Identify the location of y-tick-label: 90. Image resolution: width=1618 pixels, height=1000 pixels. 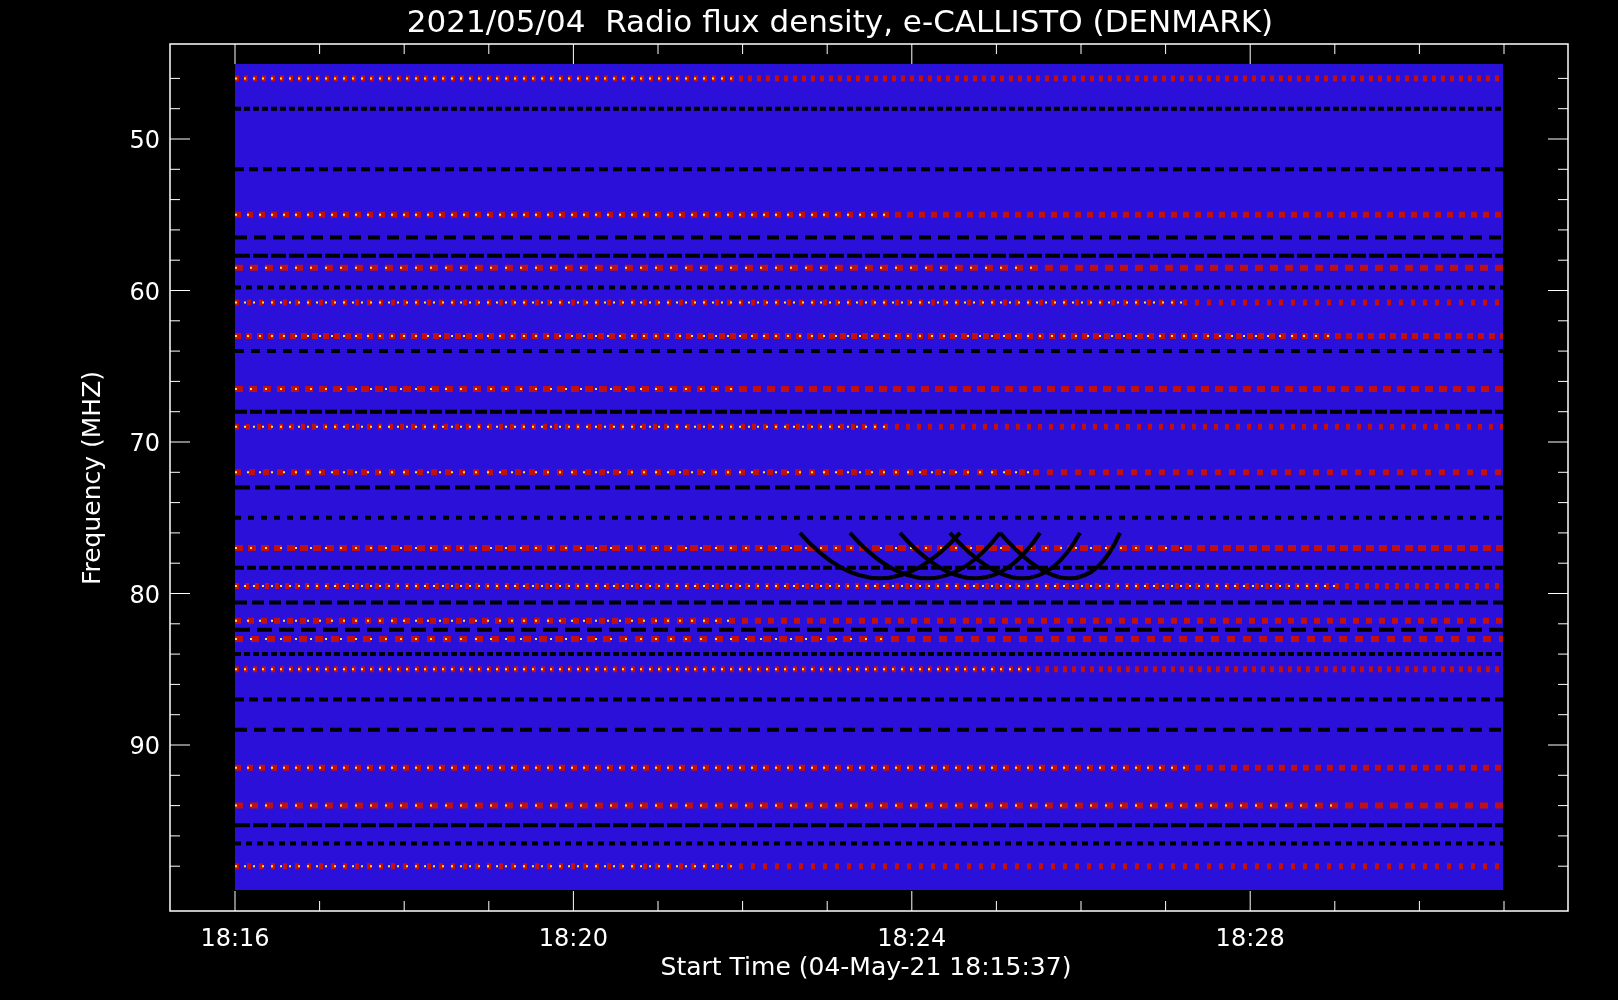
(144, 746).